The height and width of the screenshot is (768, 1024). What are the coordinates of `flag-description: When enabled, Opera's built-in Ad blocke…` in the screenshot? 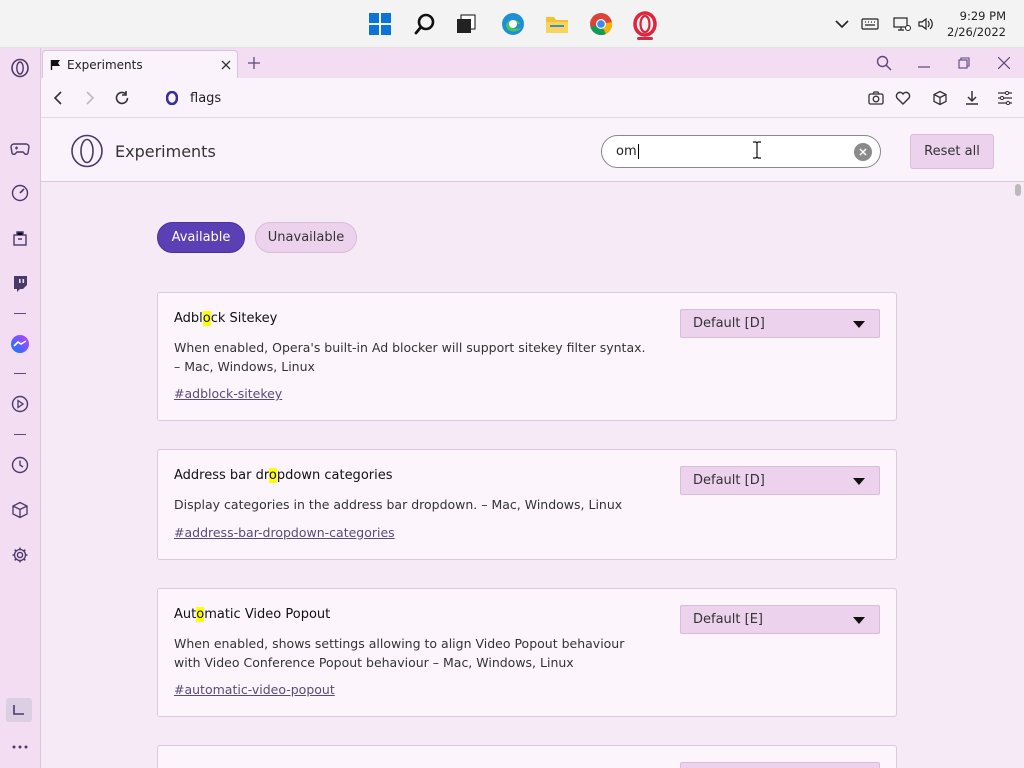 It's located at (410, 357).